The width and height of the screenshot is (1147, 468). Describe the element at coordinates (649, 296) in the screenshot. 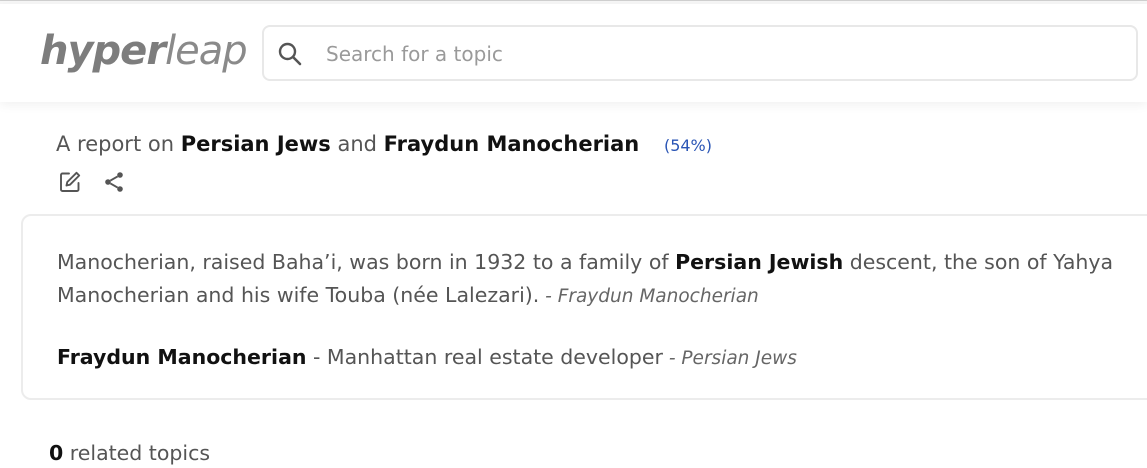

I see `excerpt-source: - Fraydun Manocherian` at that location.